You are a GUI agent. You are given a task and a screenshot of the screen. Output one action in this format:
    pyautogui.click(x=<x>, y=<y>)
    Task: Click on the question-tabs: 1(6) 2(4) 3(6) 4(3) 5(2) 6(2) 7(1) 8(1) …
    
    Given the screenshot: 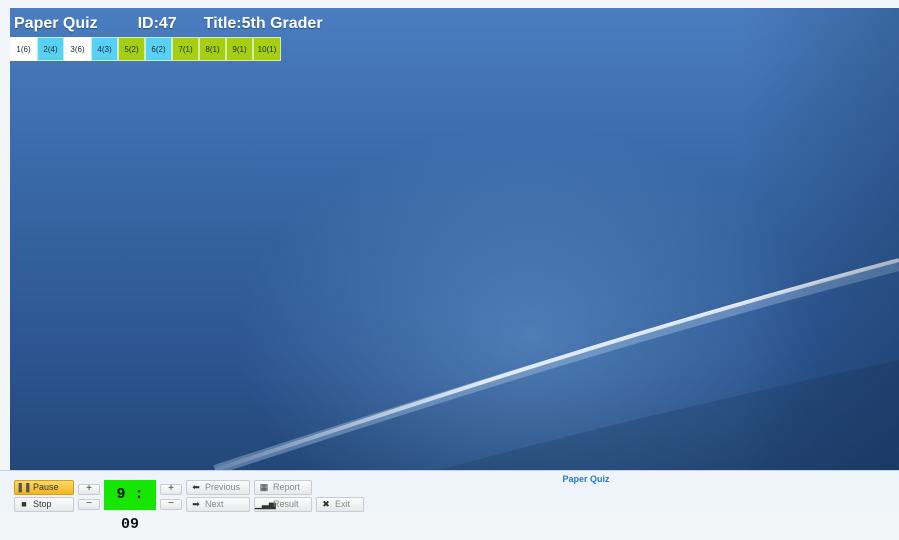 What is the action you would take?
    pyautogui.click(x=145, y=49)
    